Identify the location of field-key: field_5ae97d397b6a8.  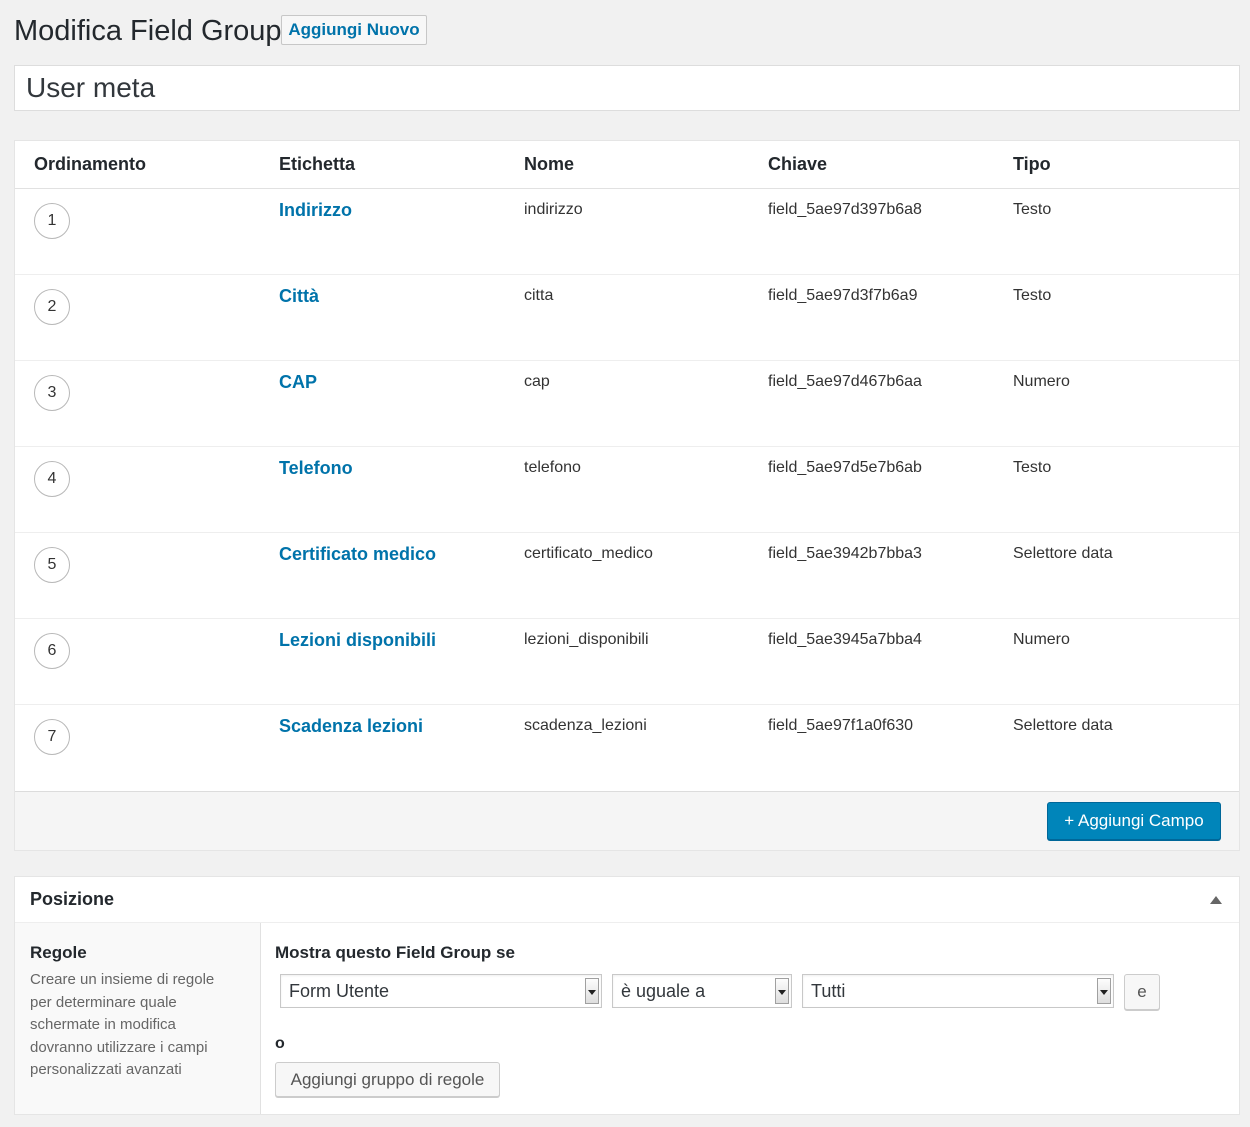
(845, 209).